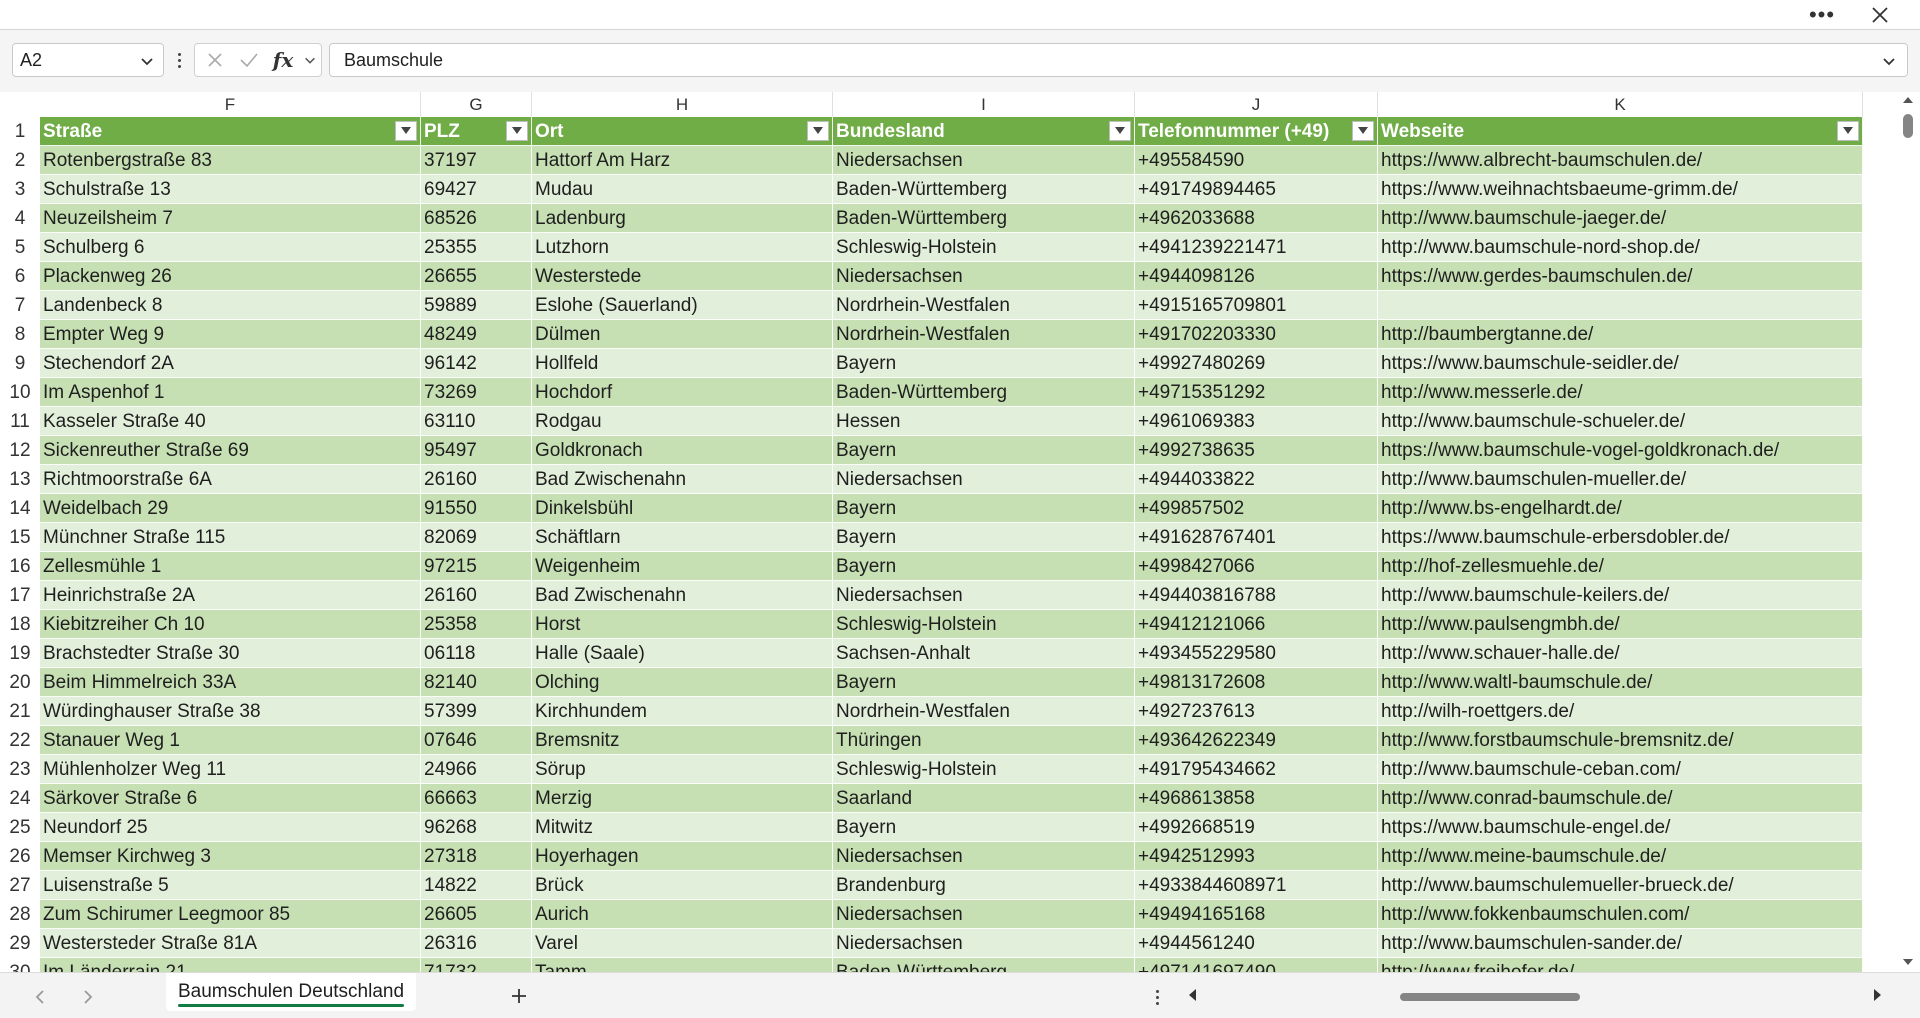 Image resolution: width=1920 pixels, height=1018 pixels. Describe the element at coordinates (20, 682) in the screenshot. I see `row-header: 20` at that location.